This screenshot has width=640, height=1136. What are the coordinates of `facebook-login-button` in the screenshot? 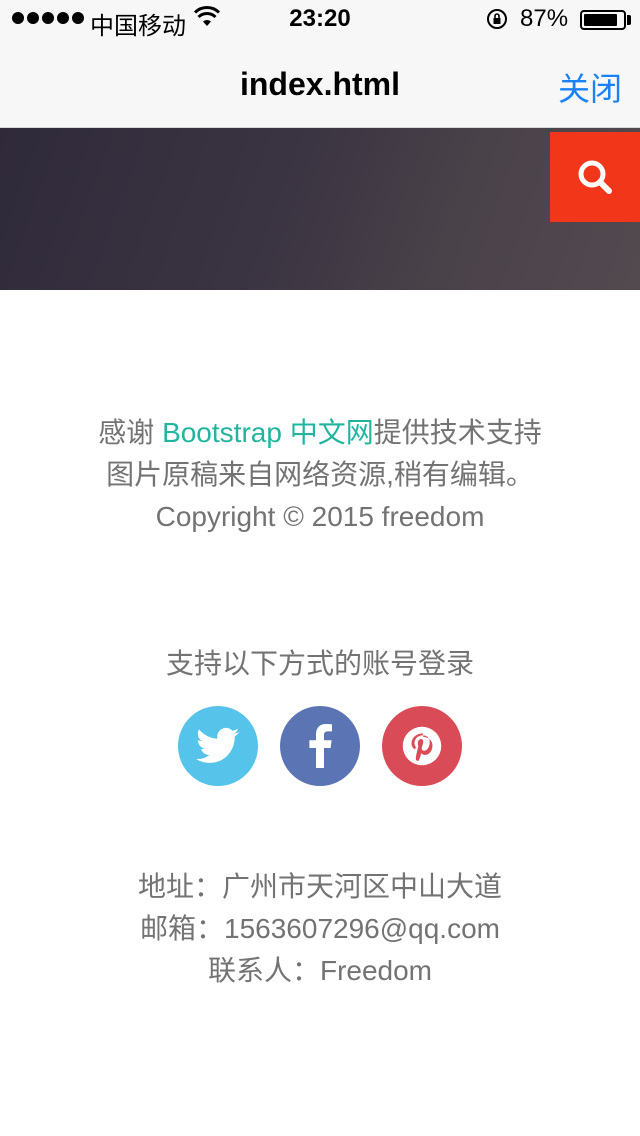 It's located at (320, 746).